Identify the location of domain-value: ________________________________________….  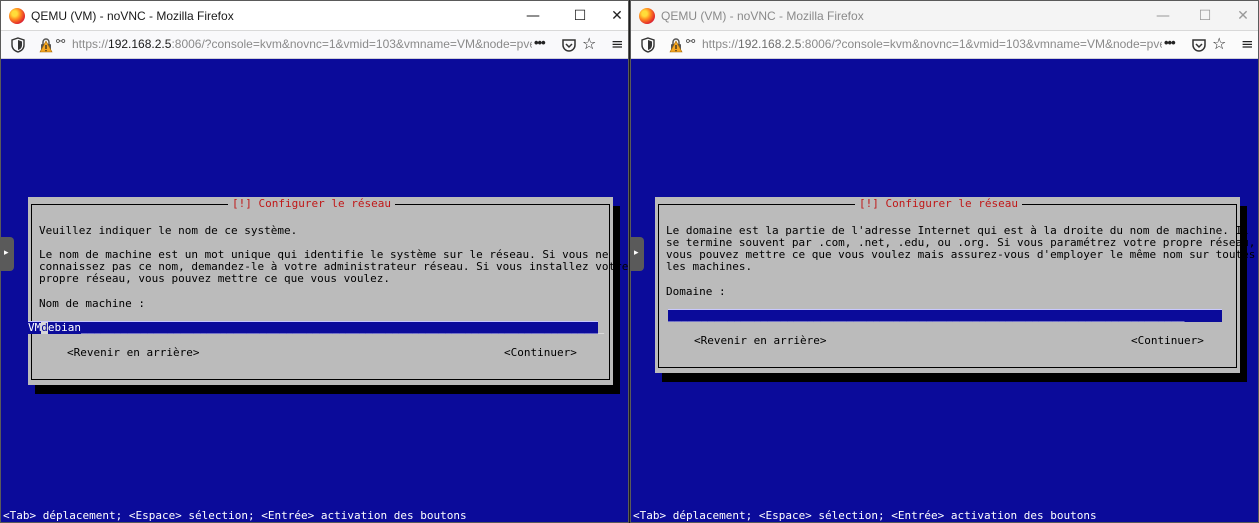
(926, 315).